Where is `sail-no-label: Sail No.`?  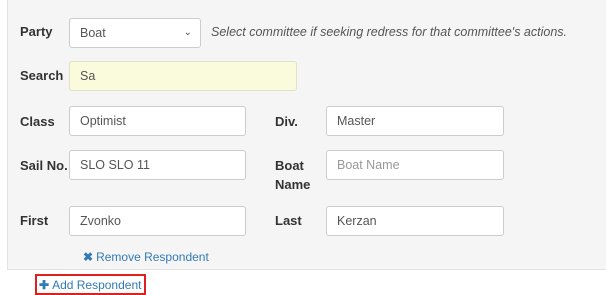
sail-no-label: Sail No. is located at coordinates (44, 165).